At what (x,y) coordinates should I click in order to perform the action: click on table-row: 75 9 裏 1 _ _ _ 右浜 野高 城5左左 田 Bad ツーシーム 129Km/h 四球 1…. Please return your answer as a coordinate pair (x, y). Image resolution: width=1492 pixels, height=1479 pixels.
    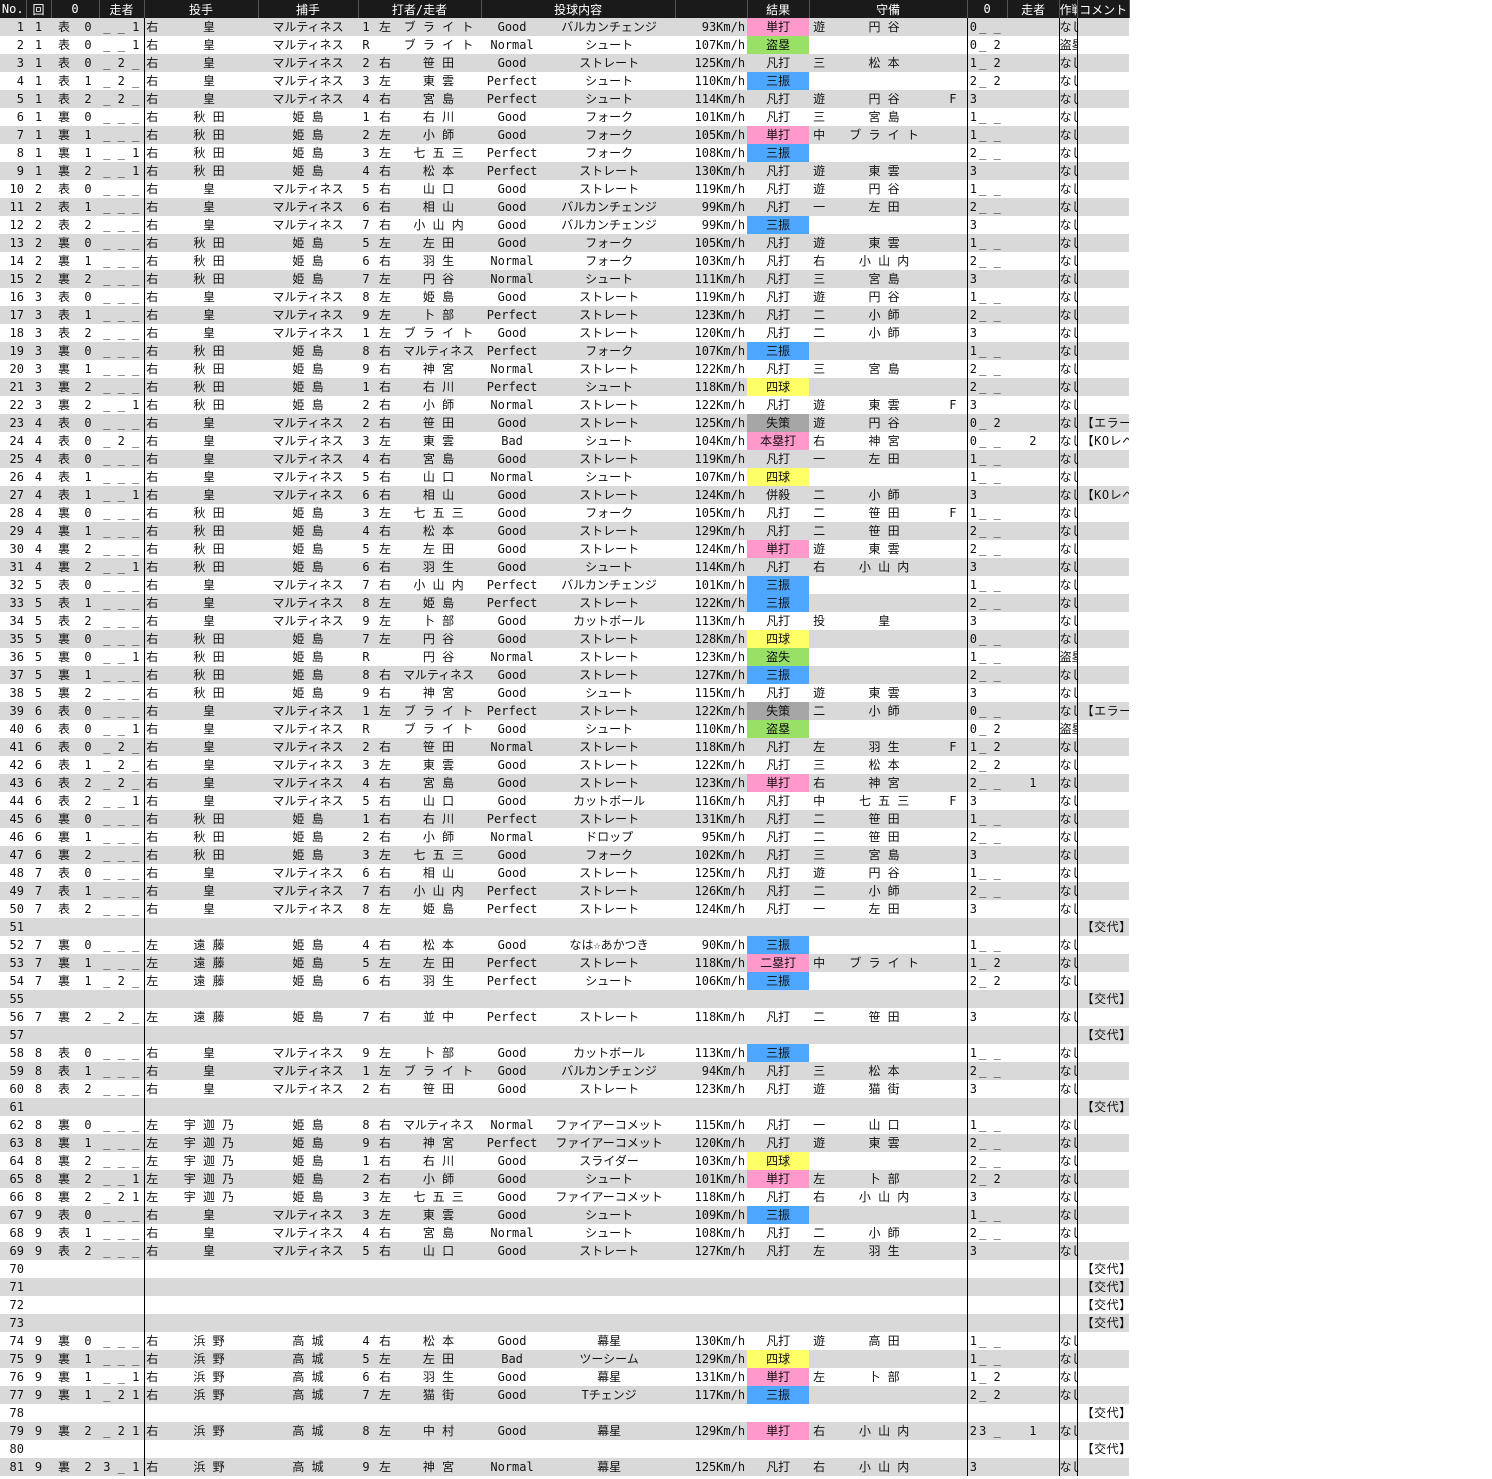
    Looking at the image, I should click on (746, 1359).